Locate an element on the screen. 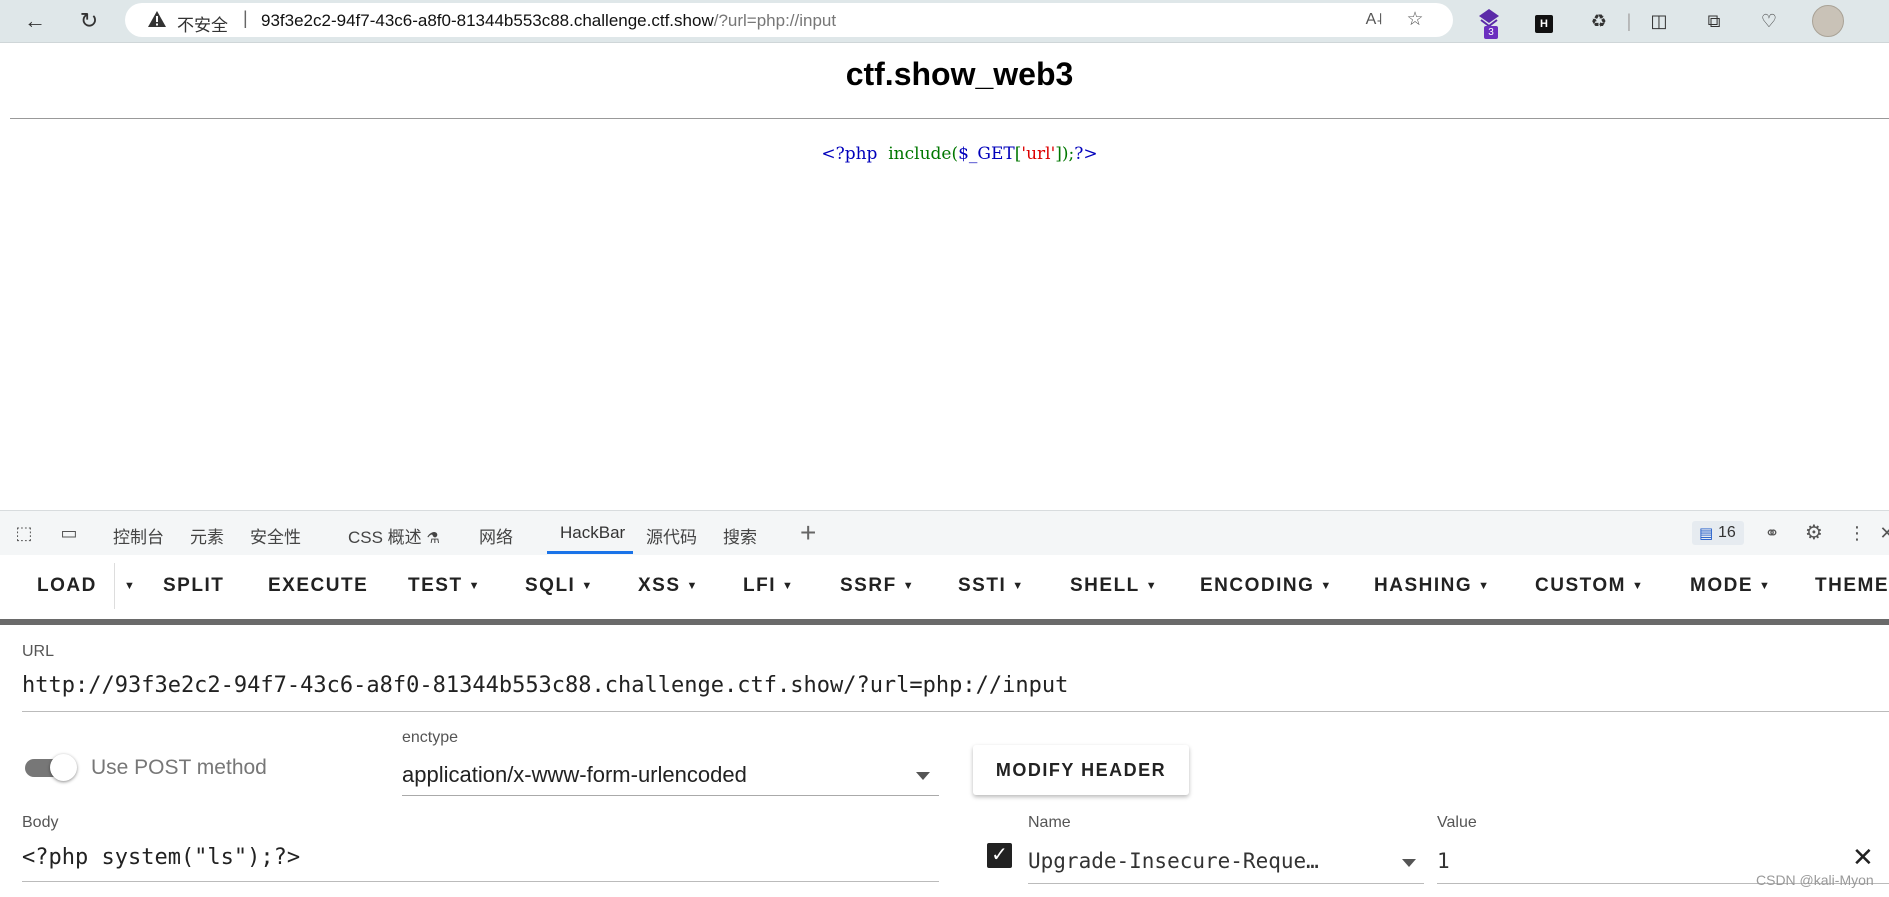 This screenshot has height=897, width=1889. php-open-tag: <?php is located at coordinates (849, 154).